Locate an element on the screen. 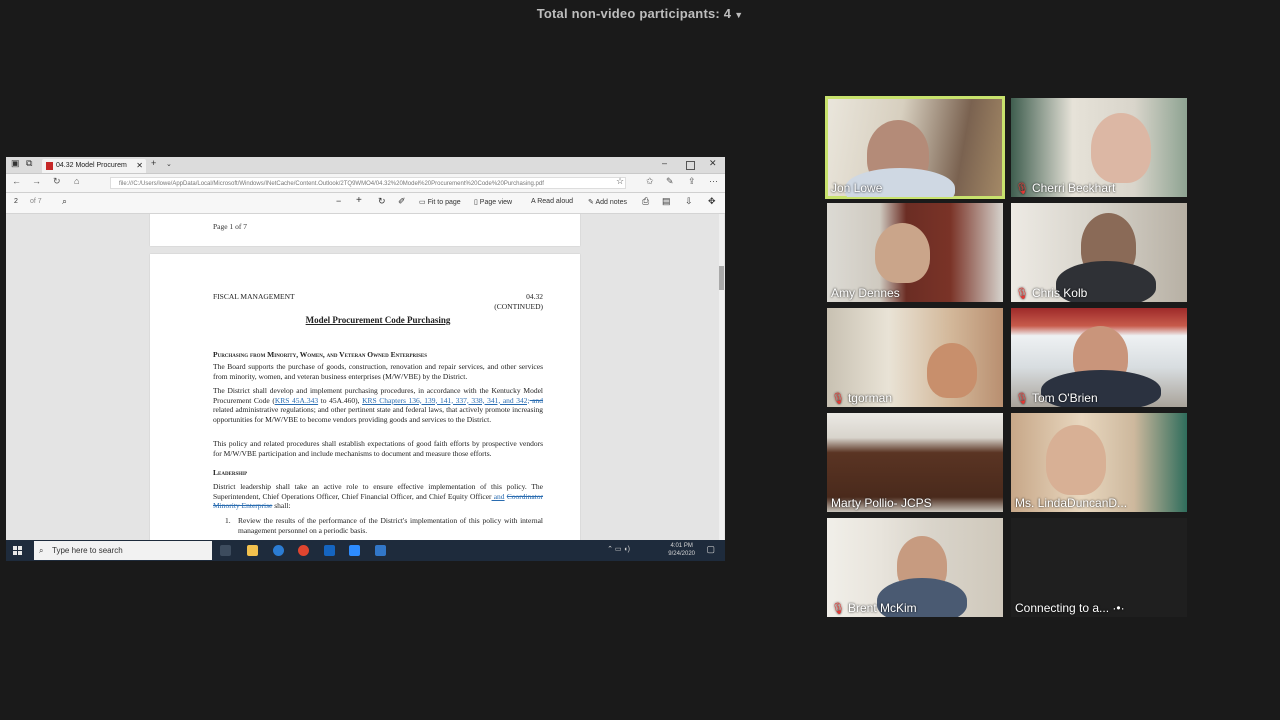  pen-icon: ✎ is located at coordinates (670, 181).